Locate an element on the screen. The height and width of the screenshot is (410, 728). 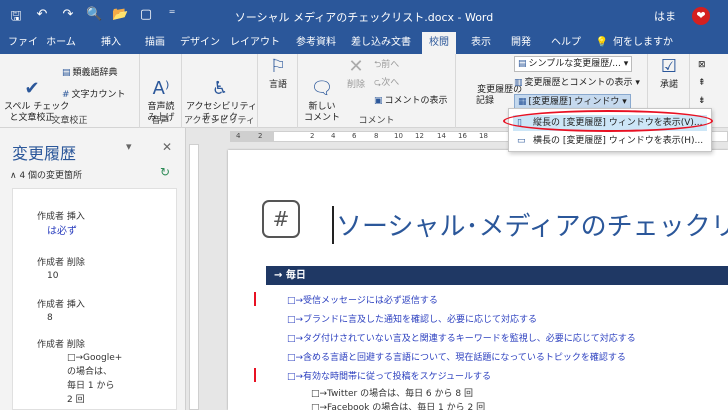
tab-review: 校閲 is located at coordinates (439, 43).